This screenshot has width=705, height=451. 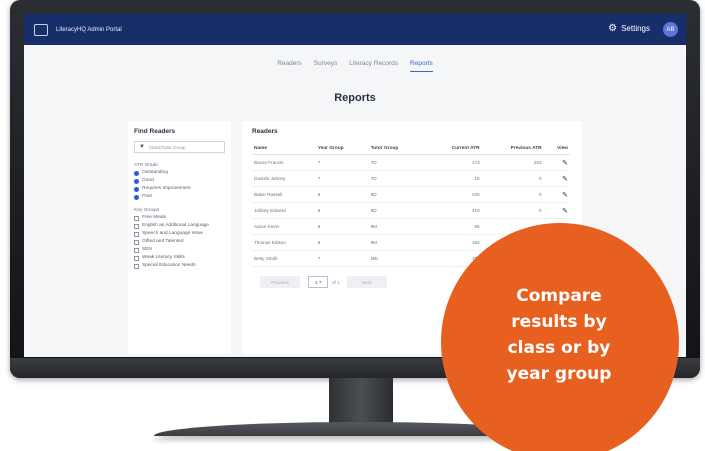 What do you see at coordinates (179, 226) in the screenshot?
I see `key-group-eal: English as Additional Language` at bounding box center [179, 226].